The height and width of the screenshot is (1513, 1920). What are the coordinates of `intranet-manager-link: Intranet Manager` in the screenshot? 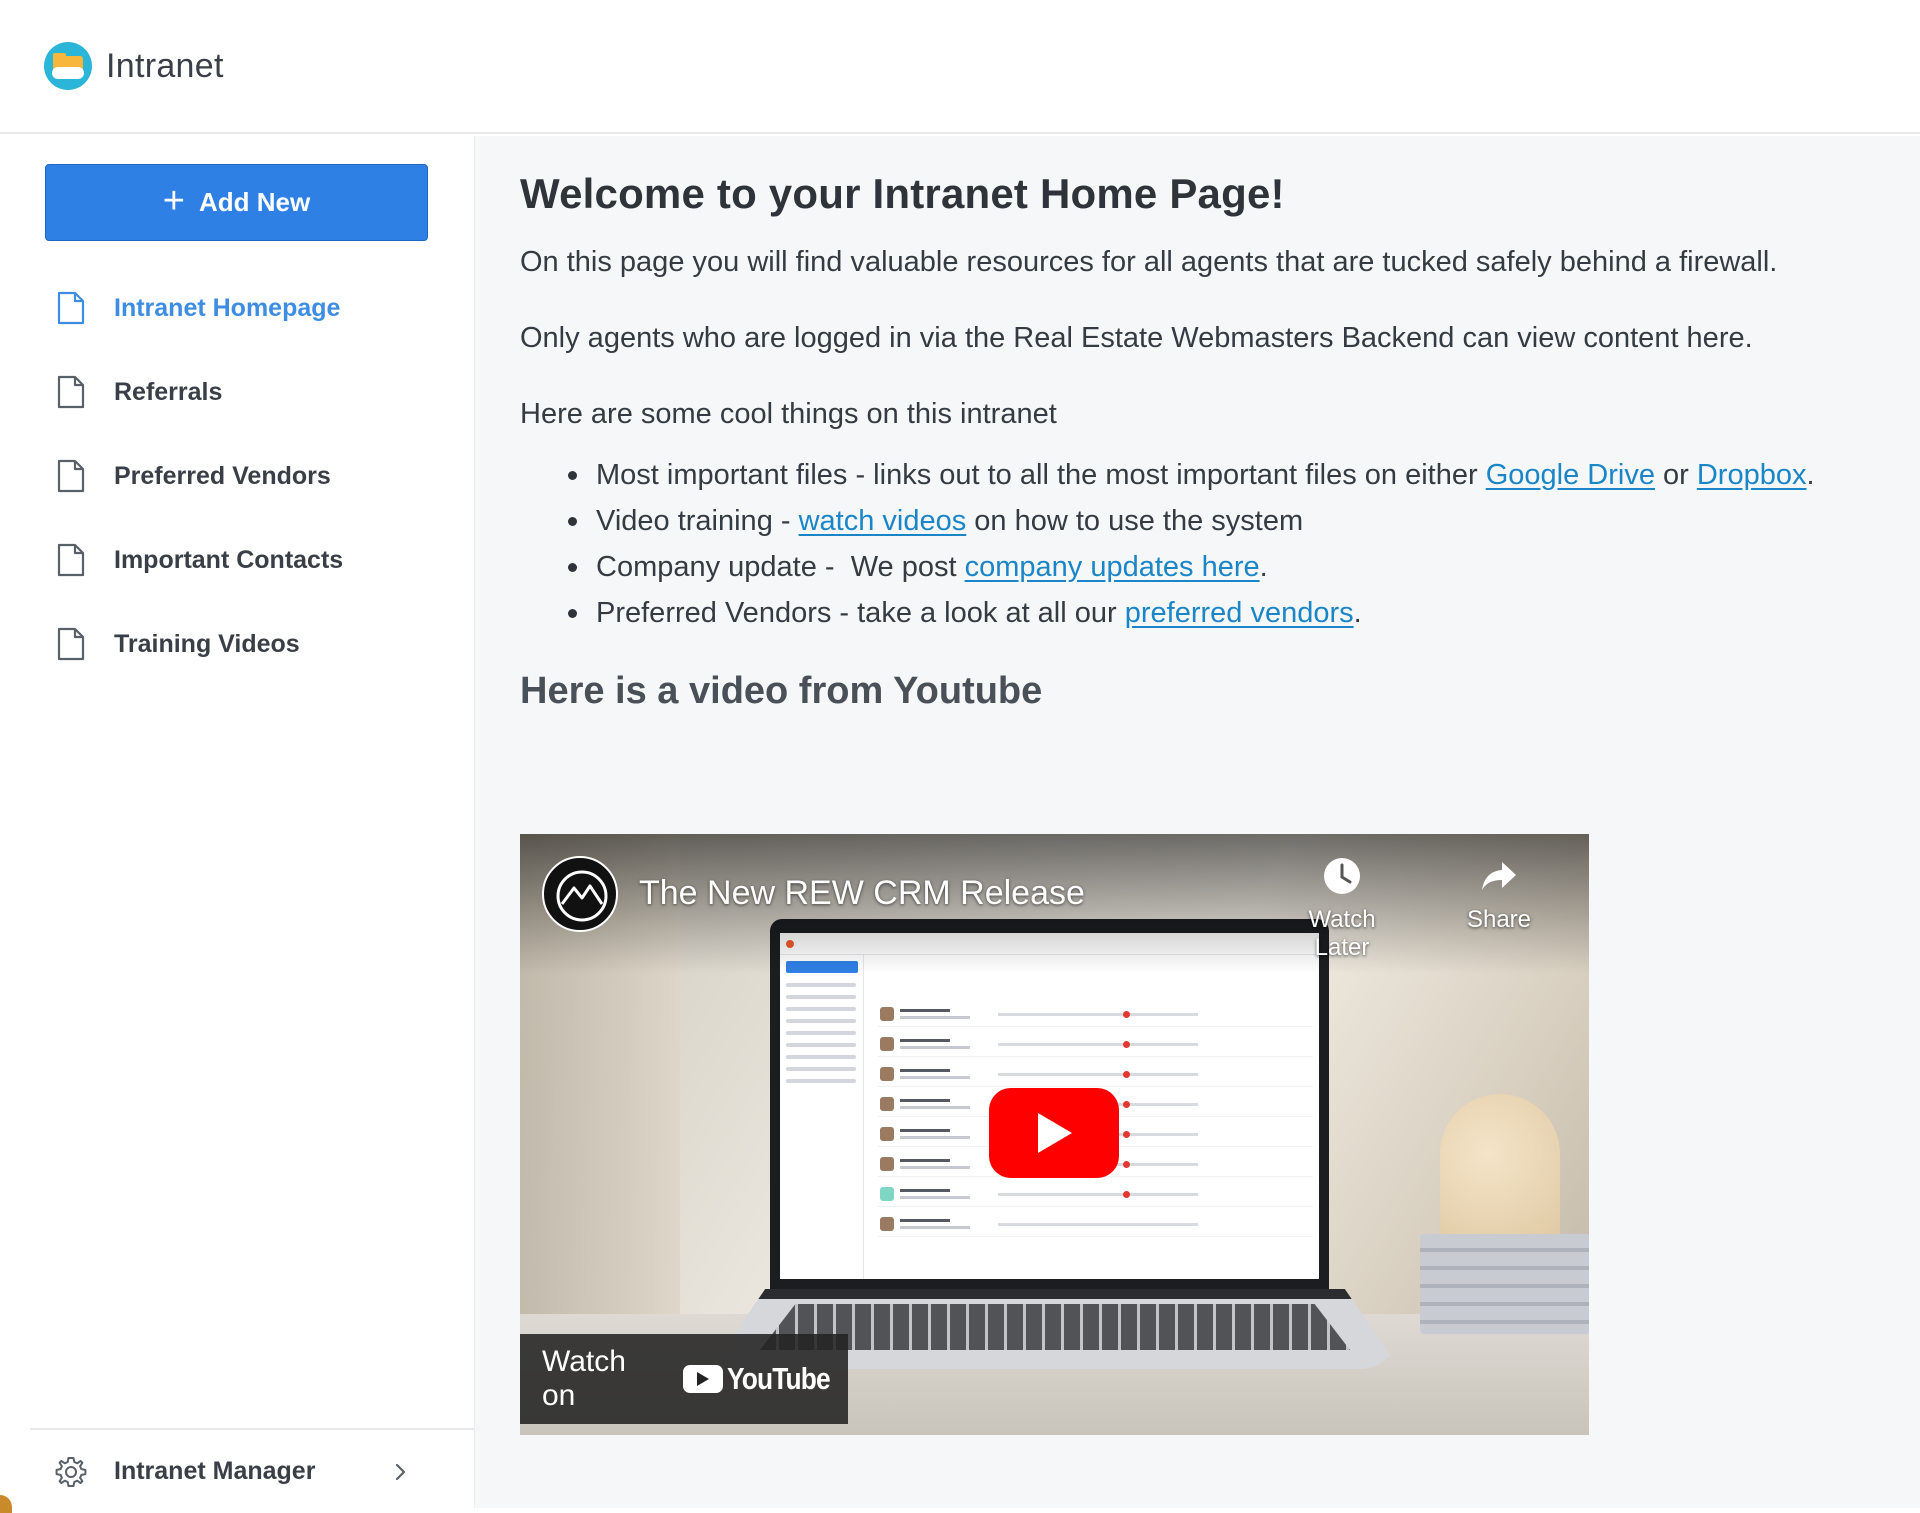 It's located at (252, 1470).